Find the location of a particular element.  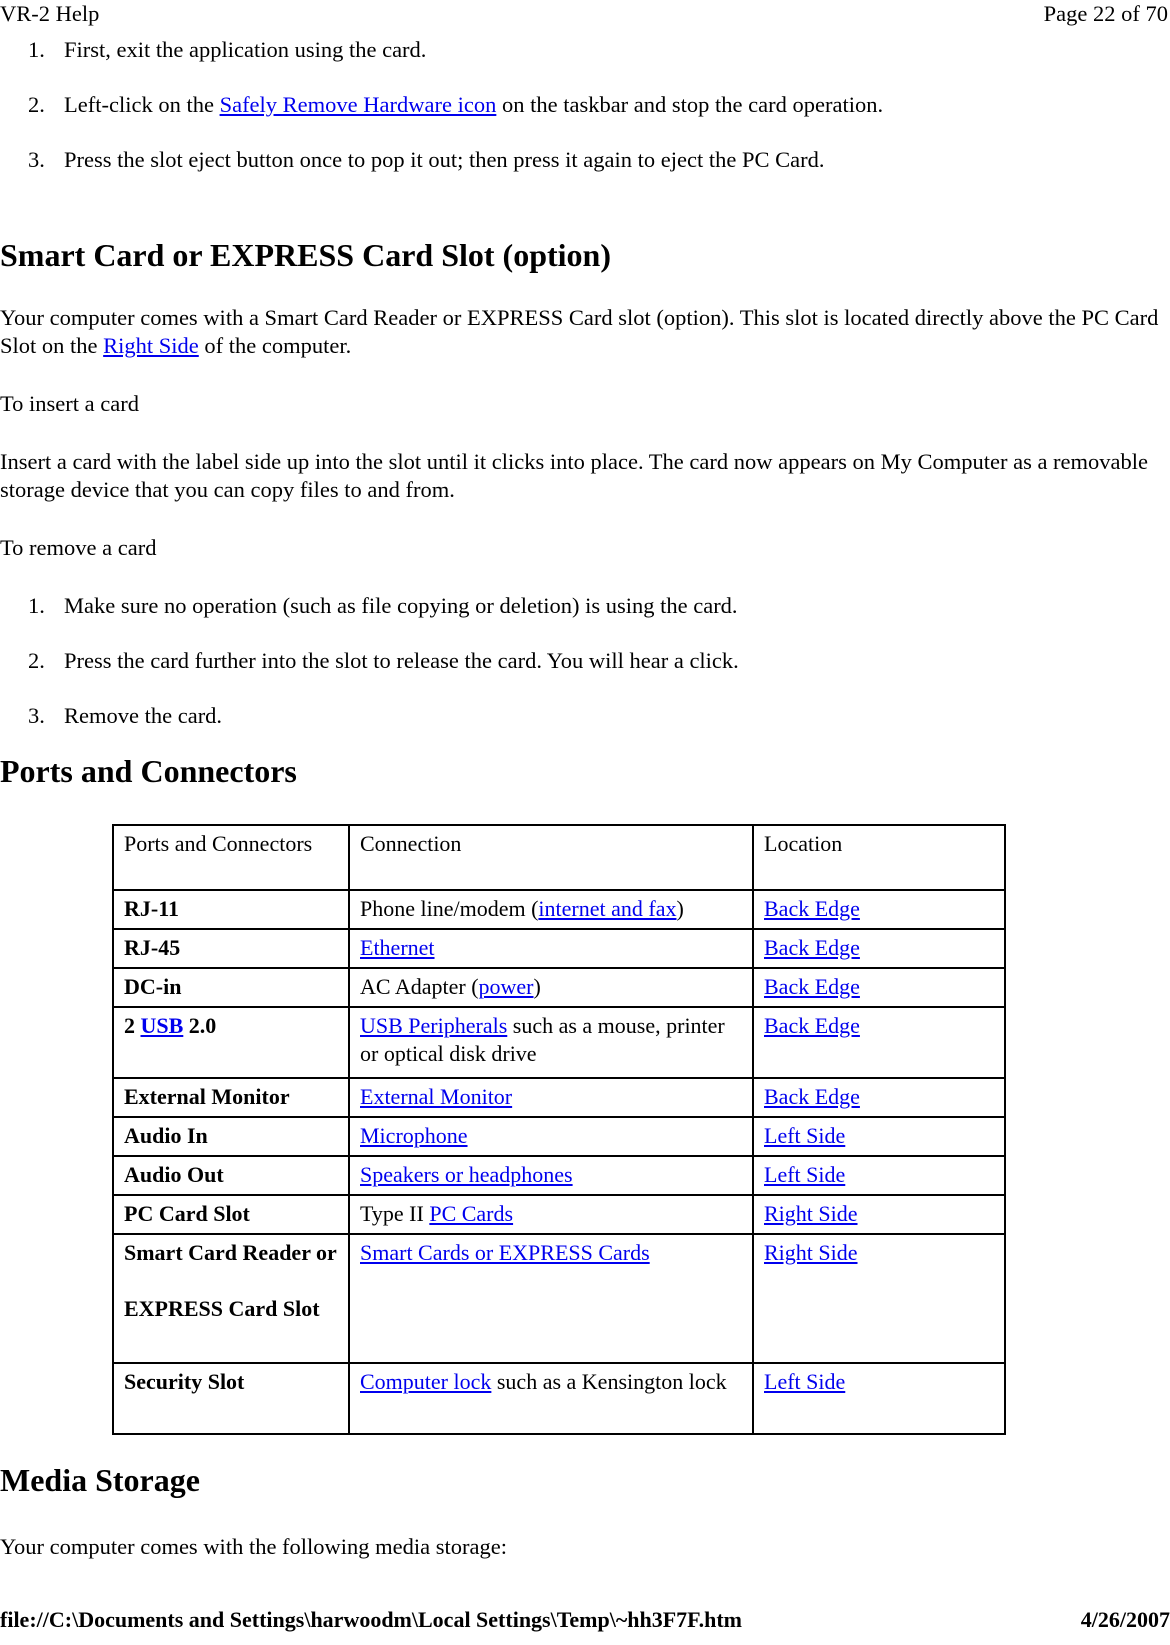

header-page-number: Page 22 of 70 is located at coordinates (1105, 13).